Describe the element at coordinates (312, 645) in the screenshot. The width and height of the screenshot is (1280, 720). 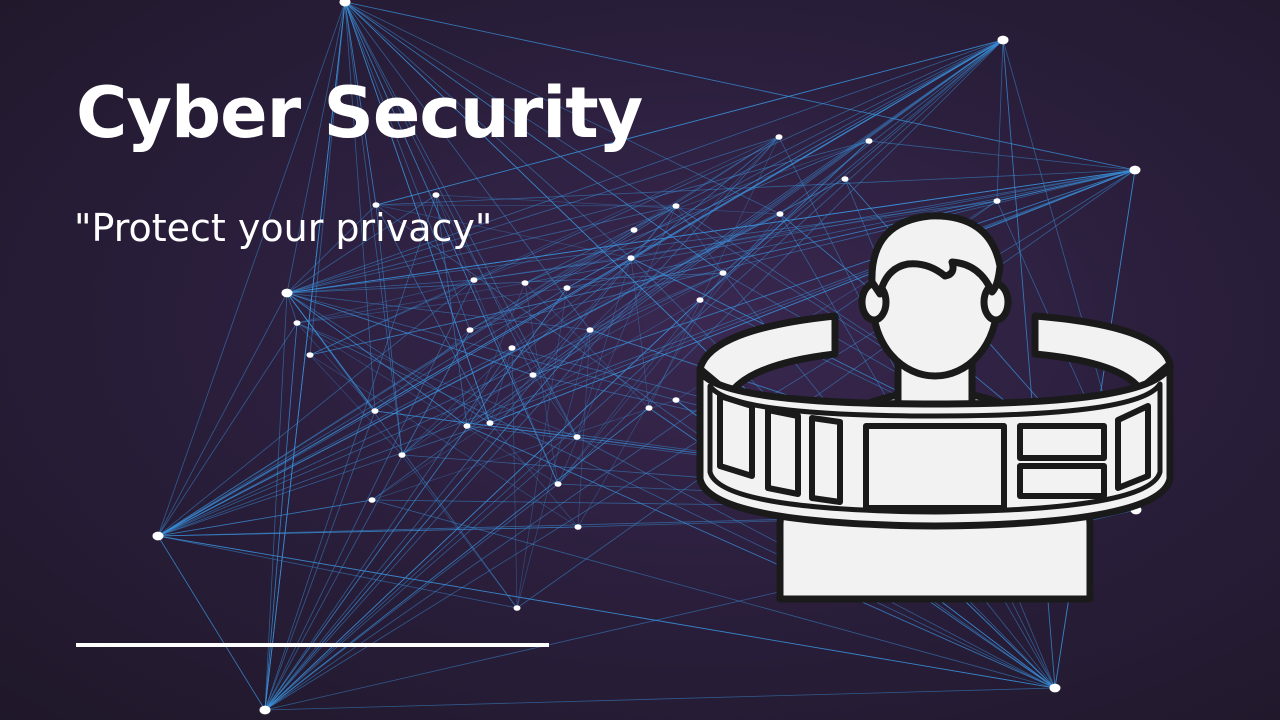
I see `title-underline` at that location.